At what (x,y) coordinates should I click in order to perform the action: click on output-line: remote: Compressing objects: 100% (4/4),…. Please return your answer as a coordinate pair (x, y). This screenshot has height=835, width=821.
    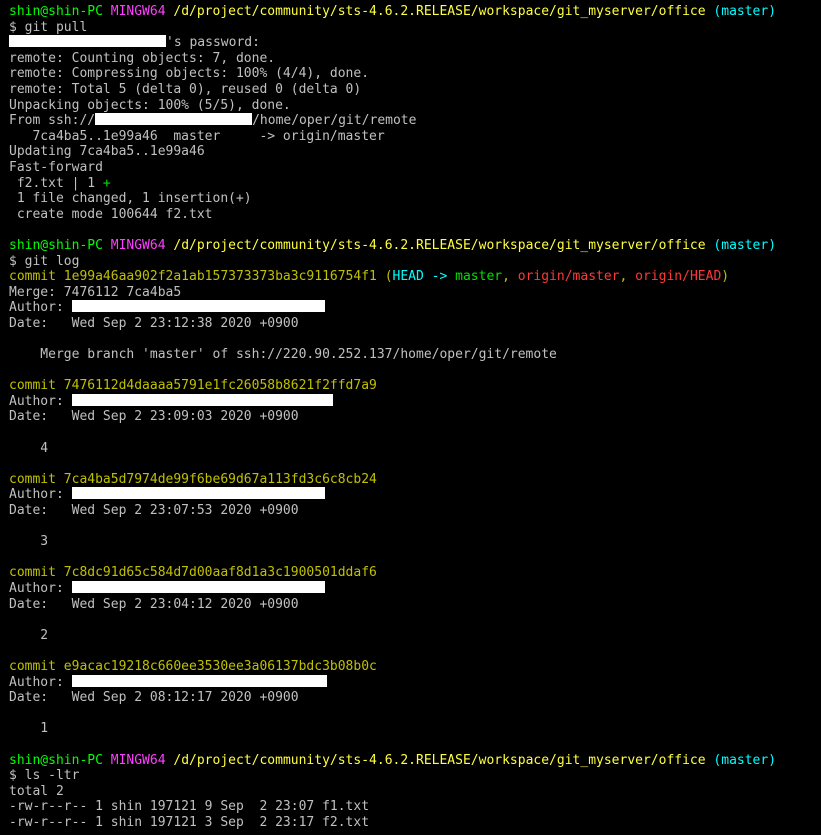
    Looking at the image, I should click on (189, 74).